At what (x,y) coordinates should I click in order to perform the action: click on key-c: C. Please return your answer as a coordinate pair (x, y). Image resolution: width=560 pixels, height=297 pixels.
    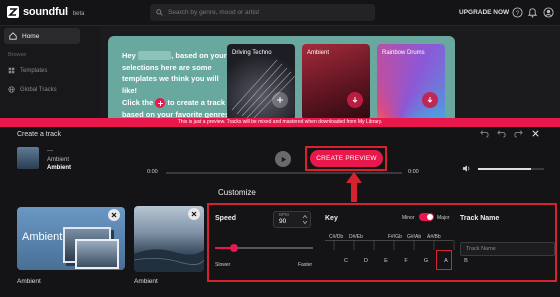
    Looking at the image, I should click on (346, 261).